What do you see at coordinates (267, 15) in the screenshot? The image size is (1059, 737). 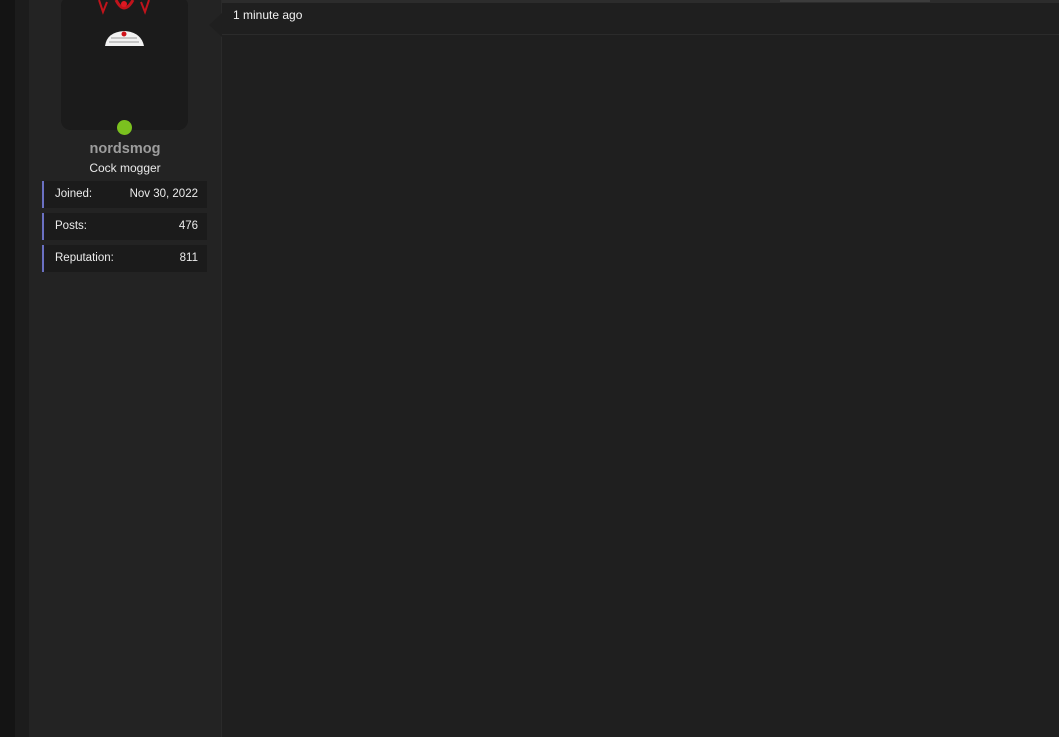 I see `post-timestamp-link: 1 minute ago` at bounding box center [267, 15].